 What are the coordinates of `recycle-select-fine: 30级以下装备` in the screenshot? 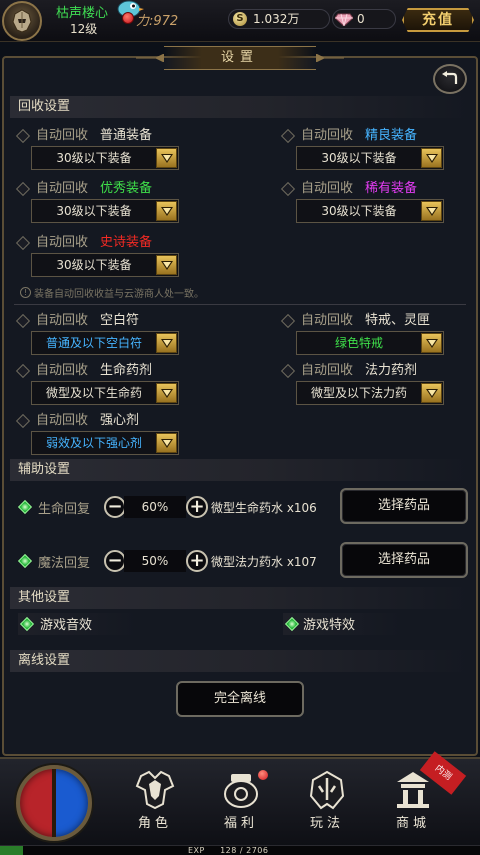 It's located at (370, 158).